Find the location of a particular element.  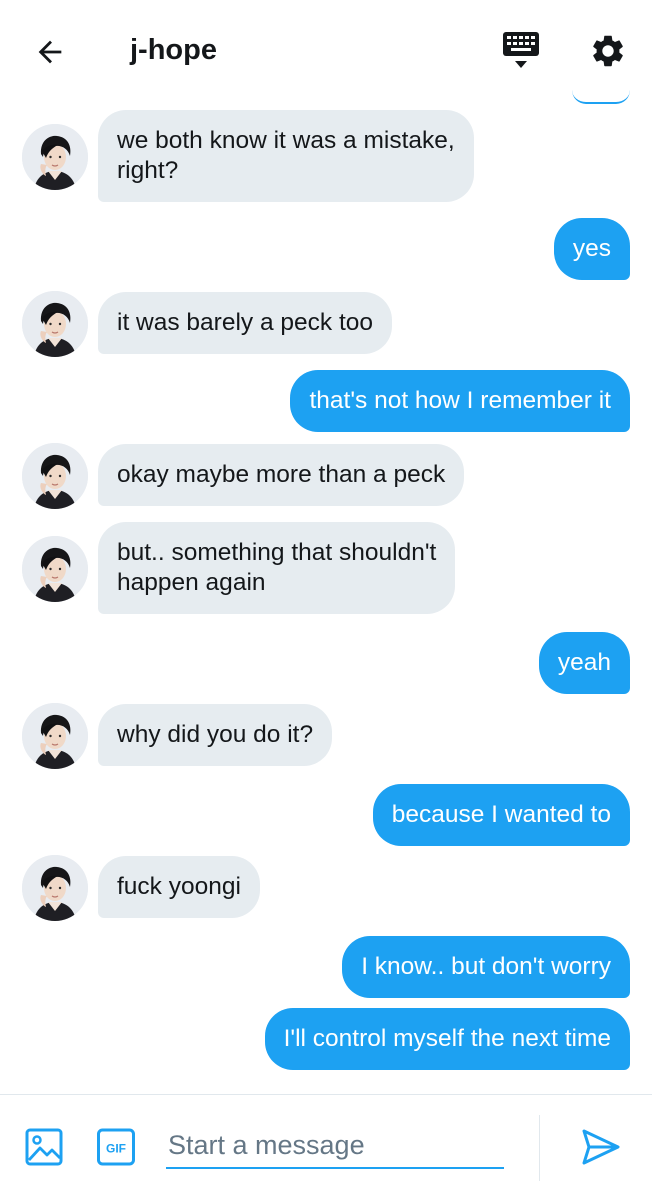

sent-message-row: yes is located at coordinates (326, 250).